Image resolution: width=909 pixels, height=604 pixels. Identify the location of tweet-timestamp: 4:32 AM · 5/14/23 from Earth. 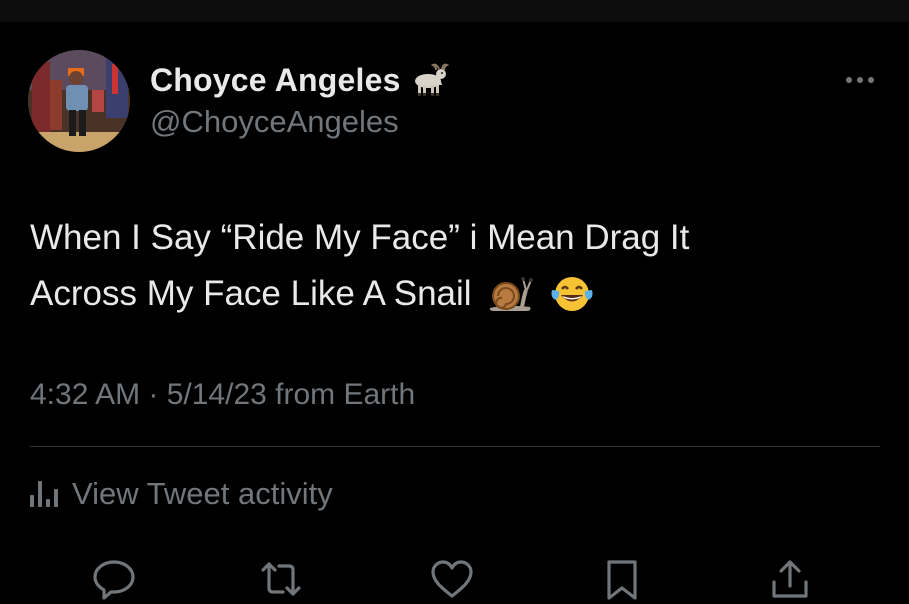
(222, 395).